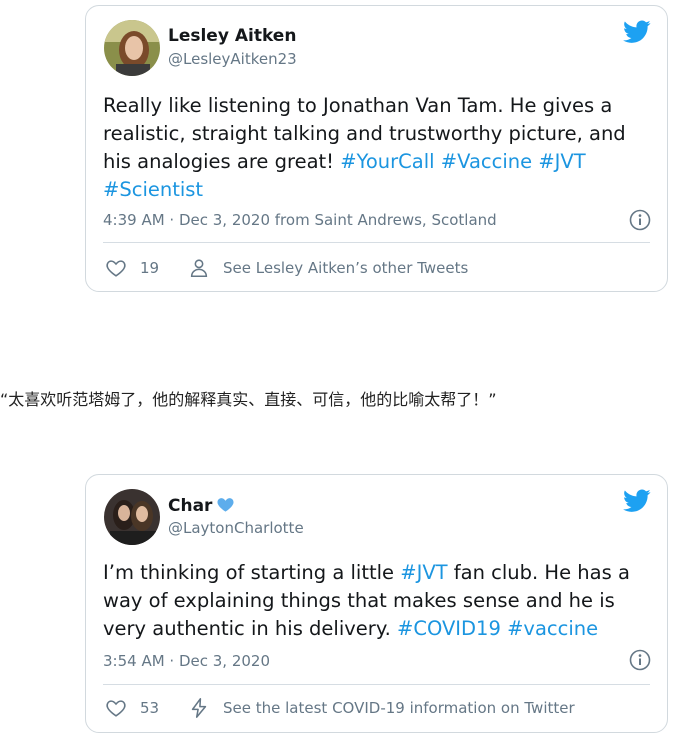 The image size is (674, 736). I want to click on hashtag-link: #Vaccine, so click(486, 161).